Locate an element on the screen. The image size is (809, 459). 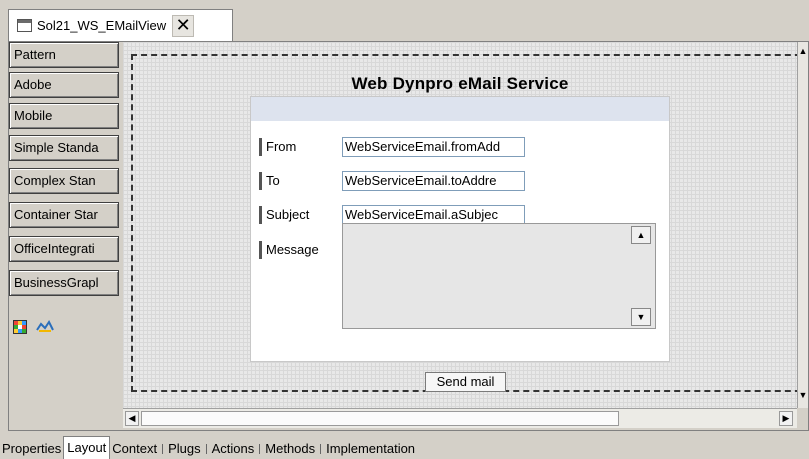
vertical-scrollbar: ▲ ▼ is located at coordinates (802, 225).